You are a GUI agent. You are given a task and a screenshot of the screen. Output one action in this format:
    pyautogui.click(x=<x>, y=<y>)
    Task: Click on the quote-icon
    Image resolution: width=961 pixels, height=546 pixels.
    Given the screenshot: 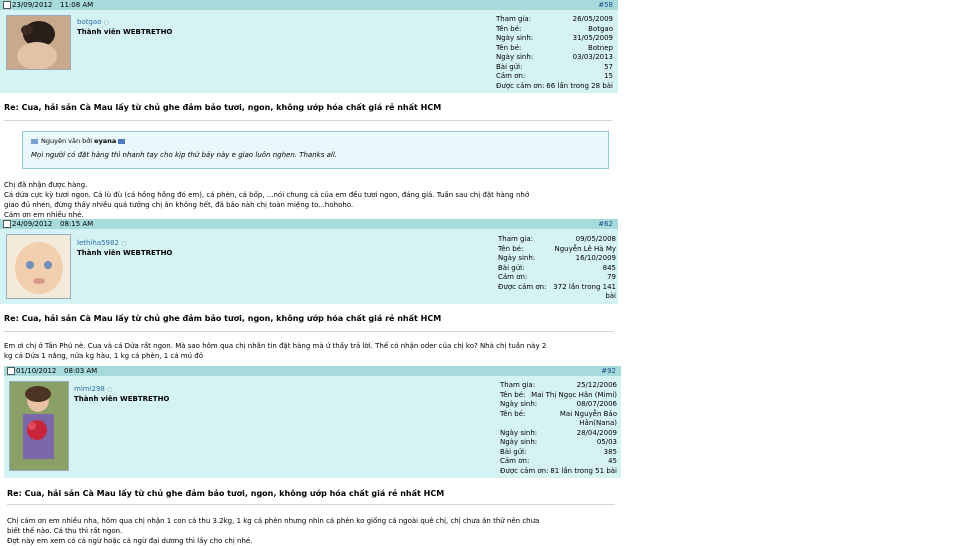 What is the action you would take?
    pyautogui.click(x=34, y=141)
    